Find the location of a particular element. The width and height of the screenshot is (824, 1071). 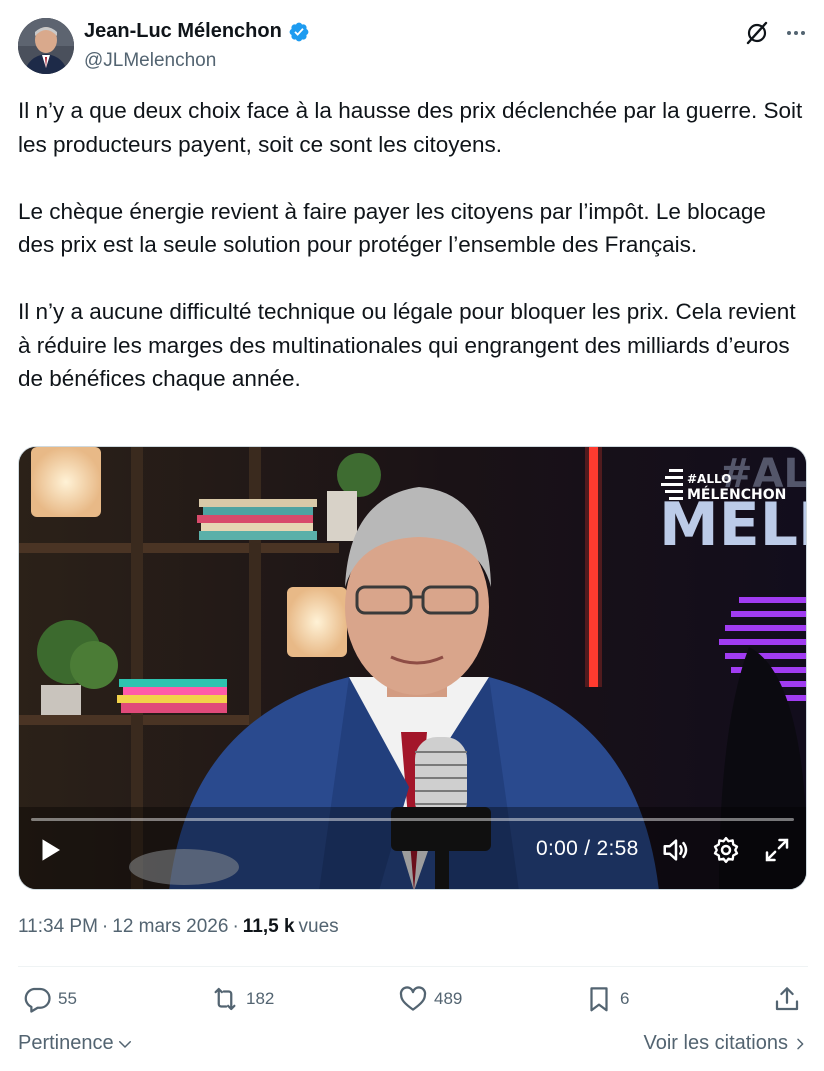

grok-icon is located at coordinates (757, 33).